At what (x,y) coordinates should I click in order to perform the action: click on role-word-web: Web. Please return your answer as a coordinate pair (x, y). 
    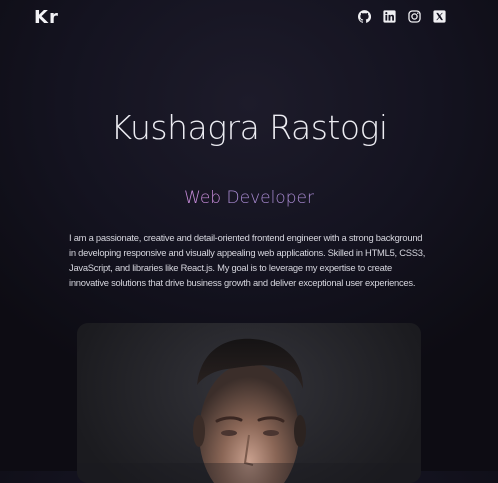
    Looking at the image, I should click on (203, 198).